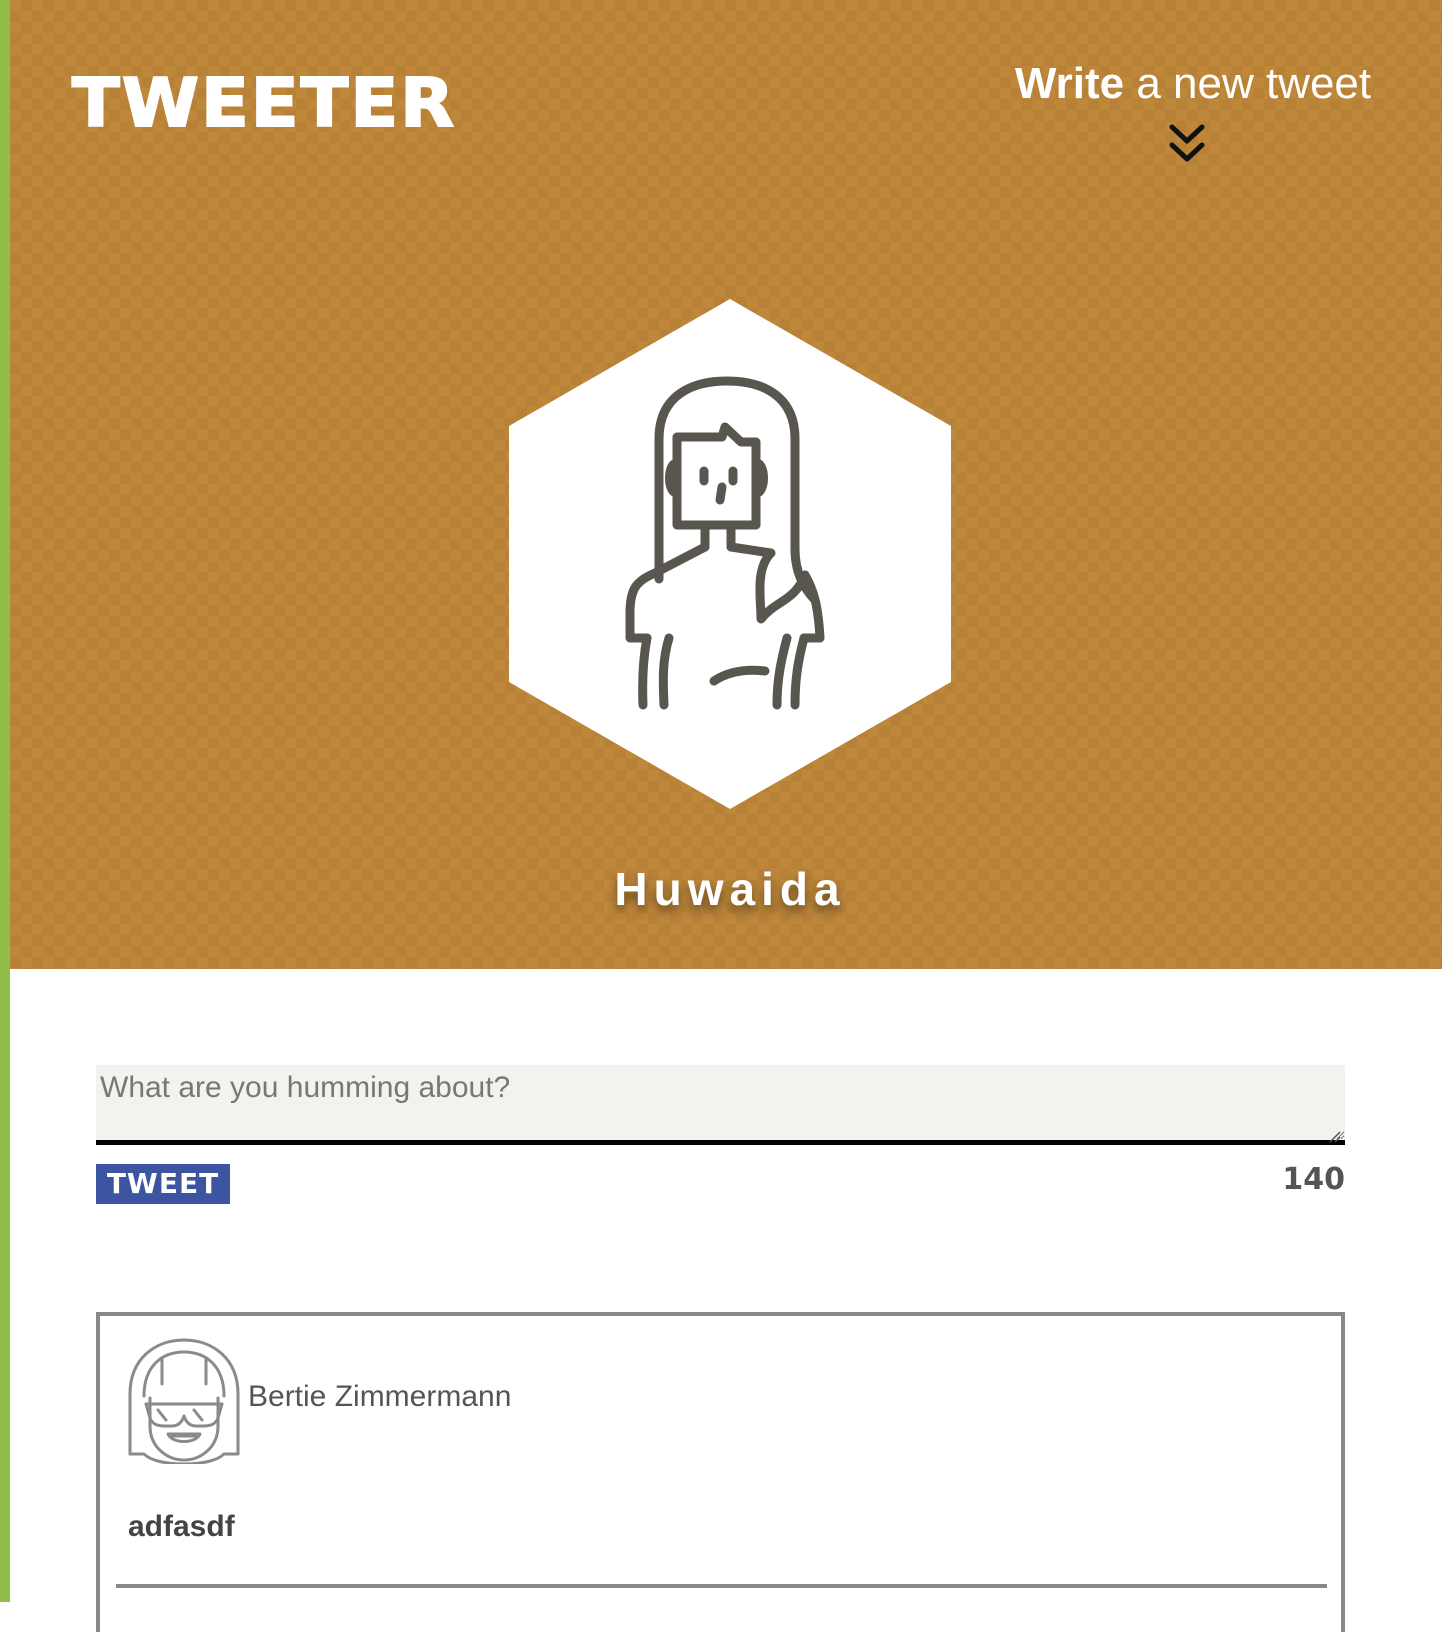 This screenshot has height=1632, width=1444. I want to click on tweet-divider, so click(721, 1586).